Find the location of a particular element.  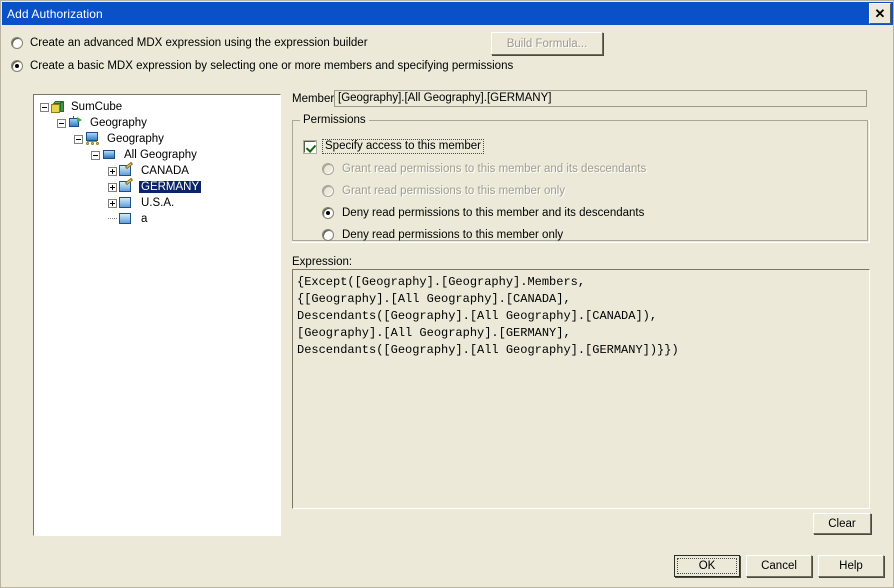

specify-access-checkbox-row: Specify access to this member is located at coordinates (393, 146).